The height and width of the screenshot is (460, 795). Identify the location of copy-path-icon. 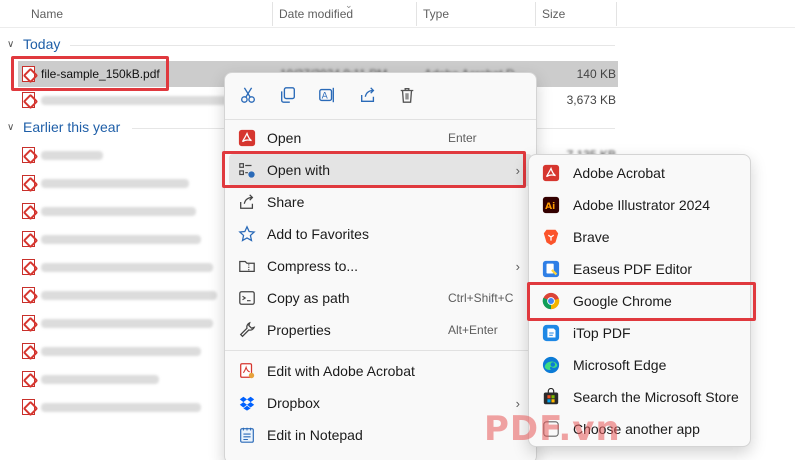
(247, 298).